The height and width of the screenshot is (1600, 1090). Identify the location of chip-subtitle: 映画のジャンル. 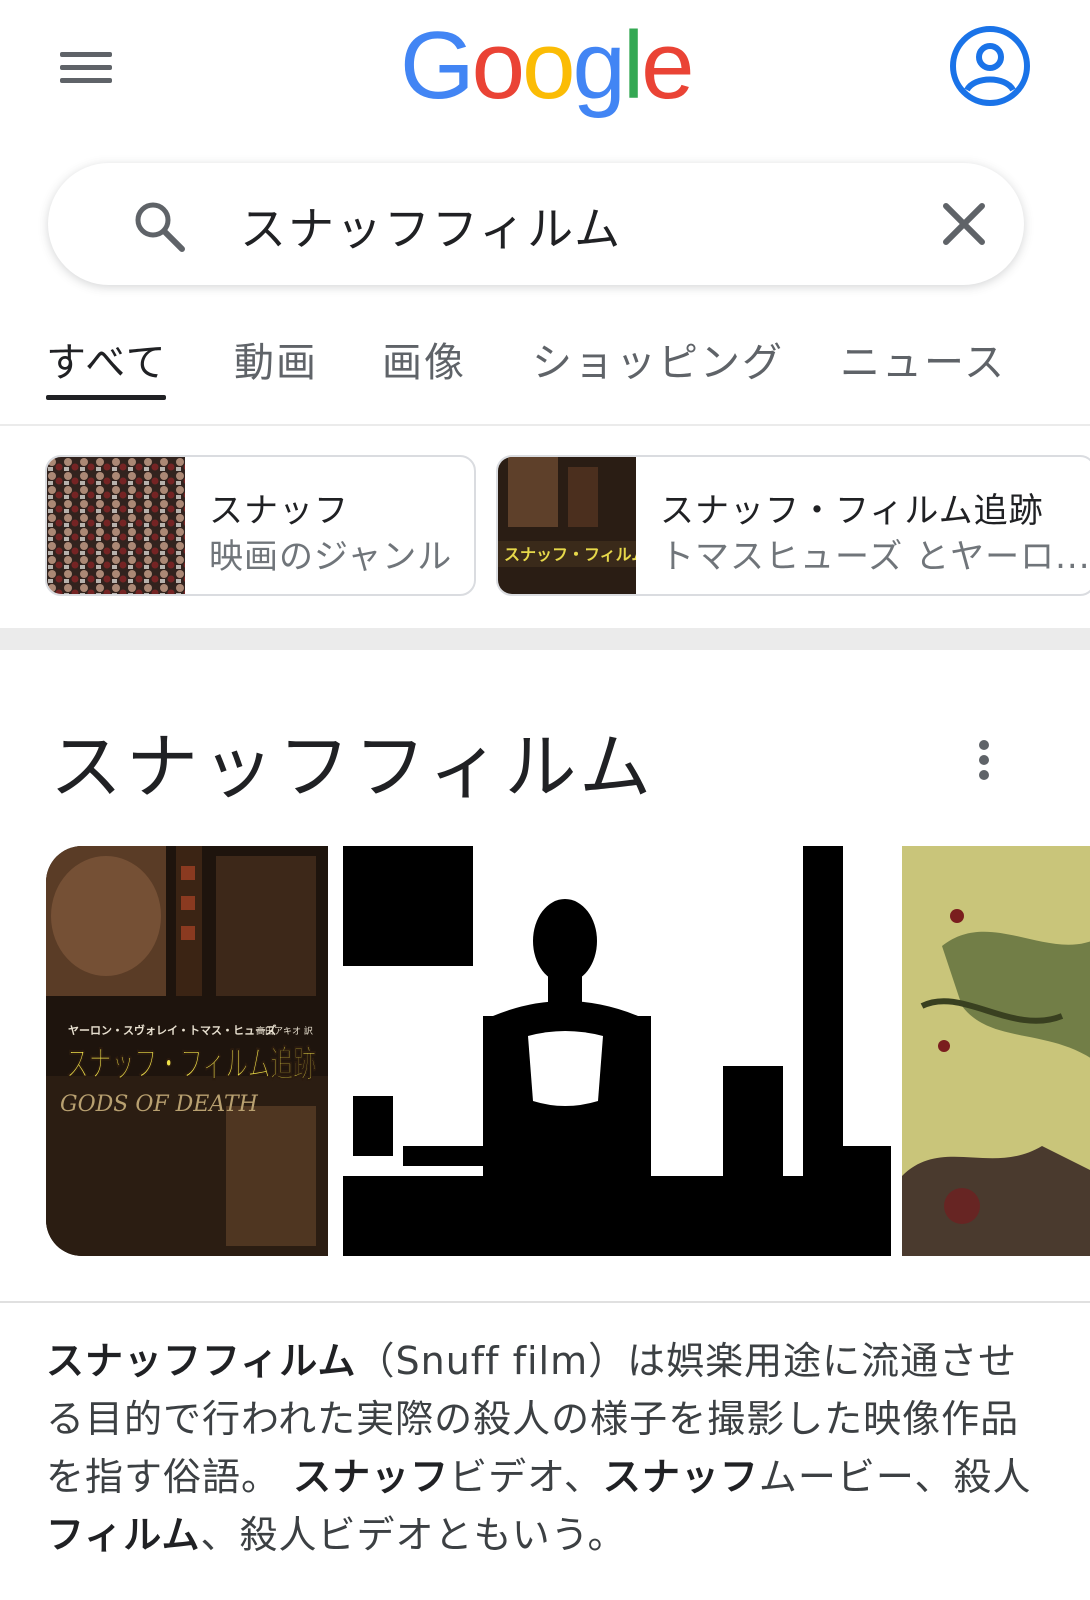
(331, 557).